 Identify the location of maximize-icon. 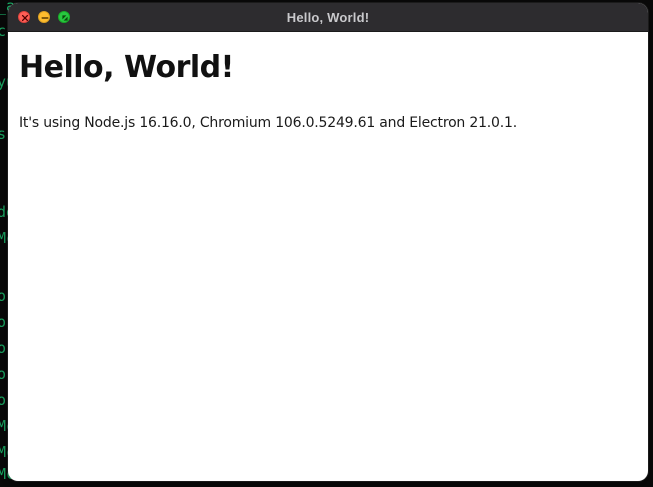
(65, 18).